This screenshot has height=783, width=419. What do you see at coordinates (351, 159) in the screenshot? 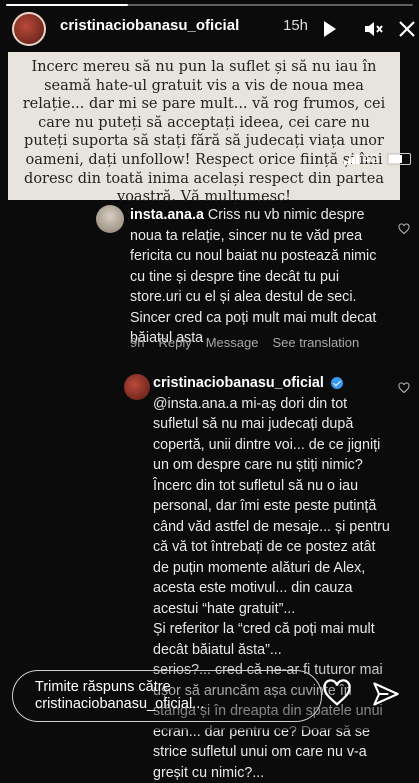
I see `signal-icon` at bounding box center [351, 159].